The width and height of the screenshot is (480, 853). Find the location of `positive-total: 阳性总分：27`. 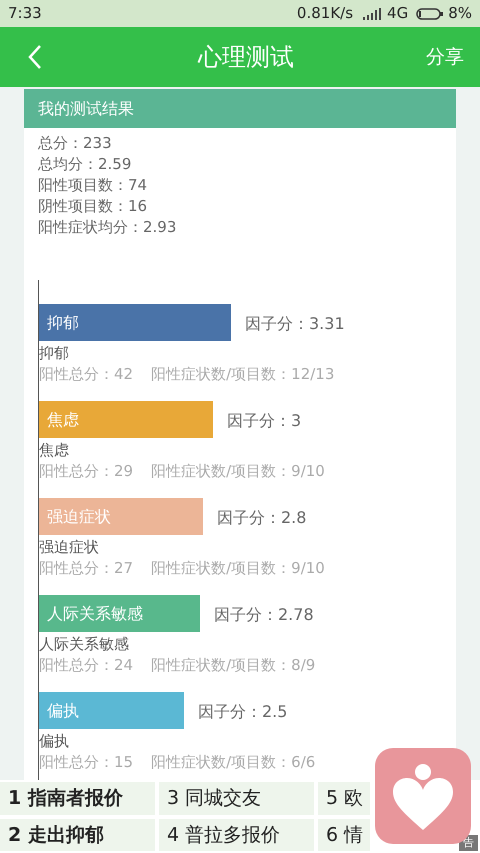

positive-total: 阳性总分：27 is located at coordinates (86, 568).